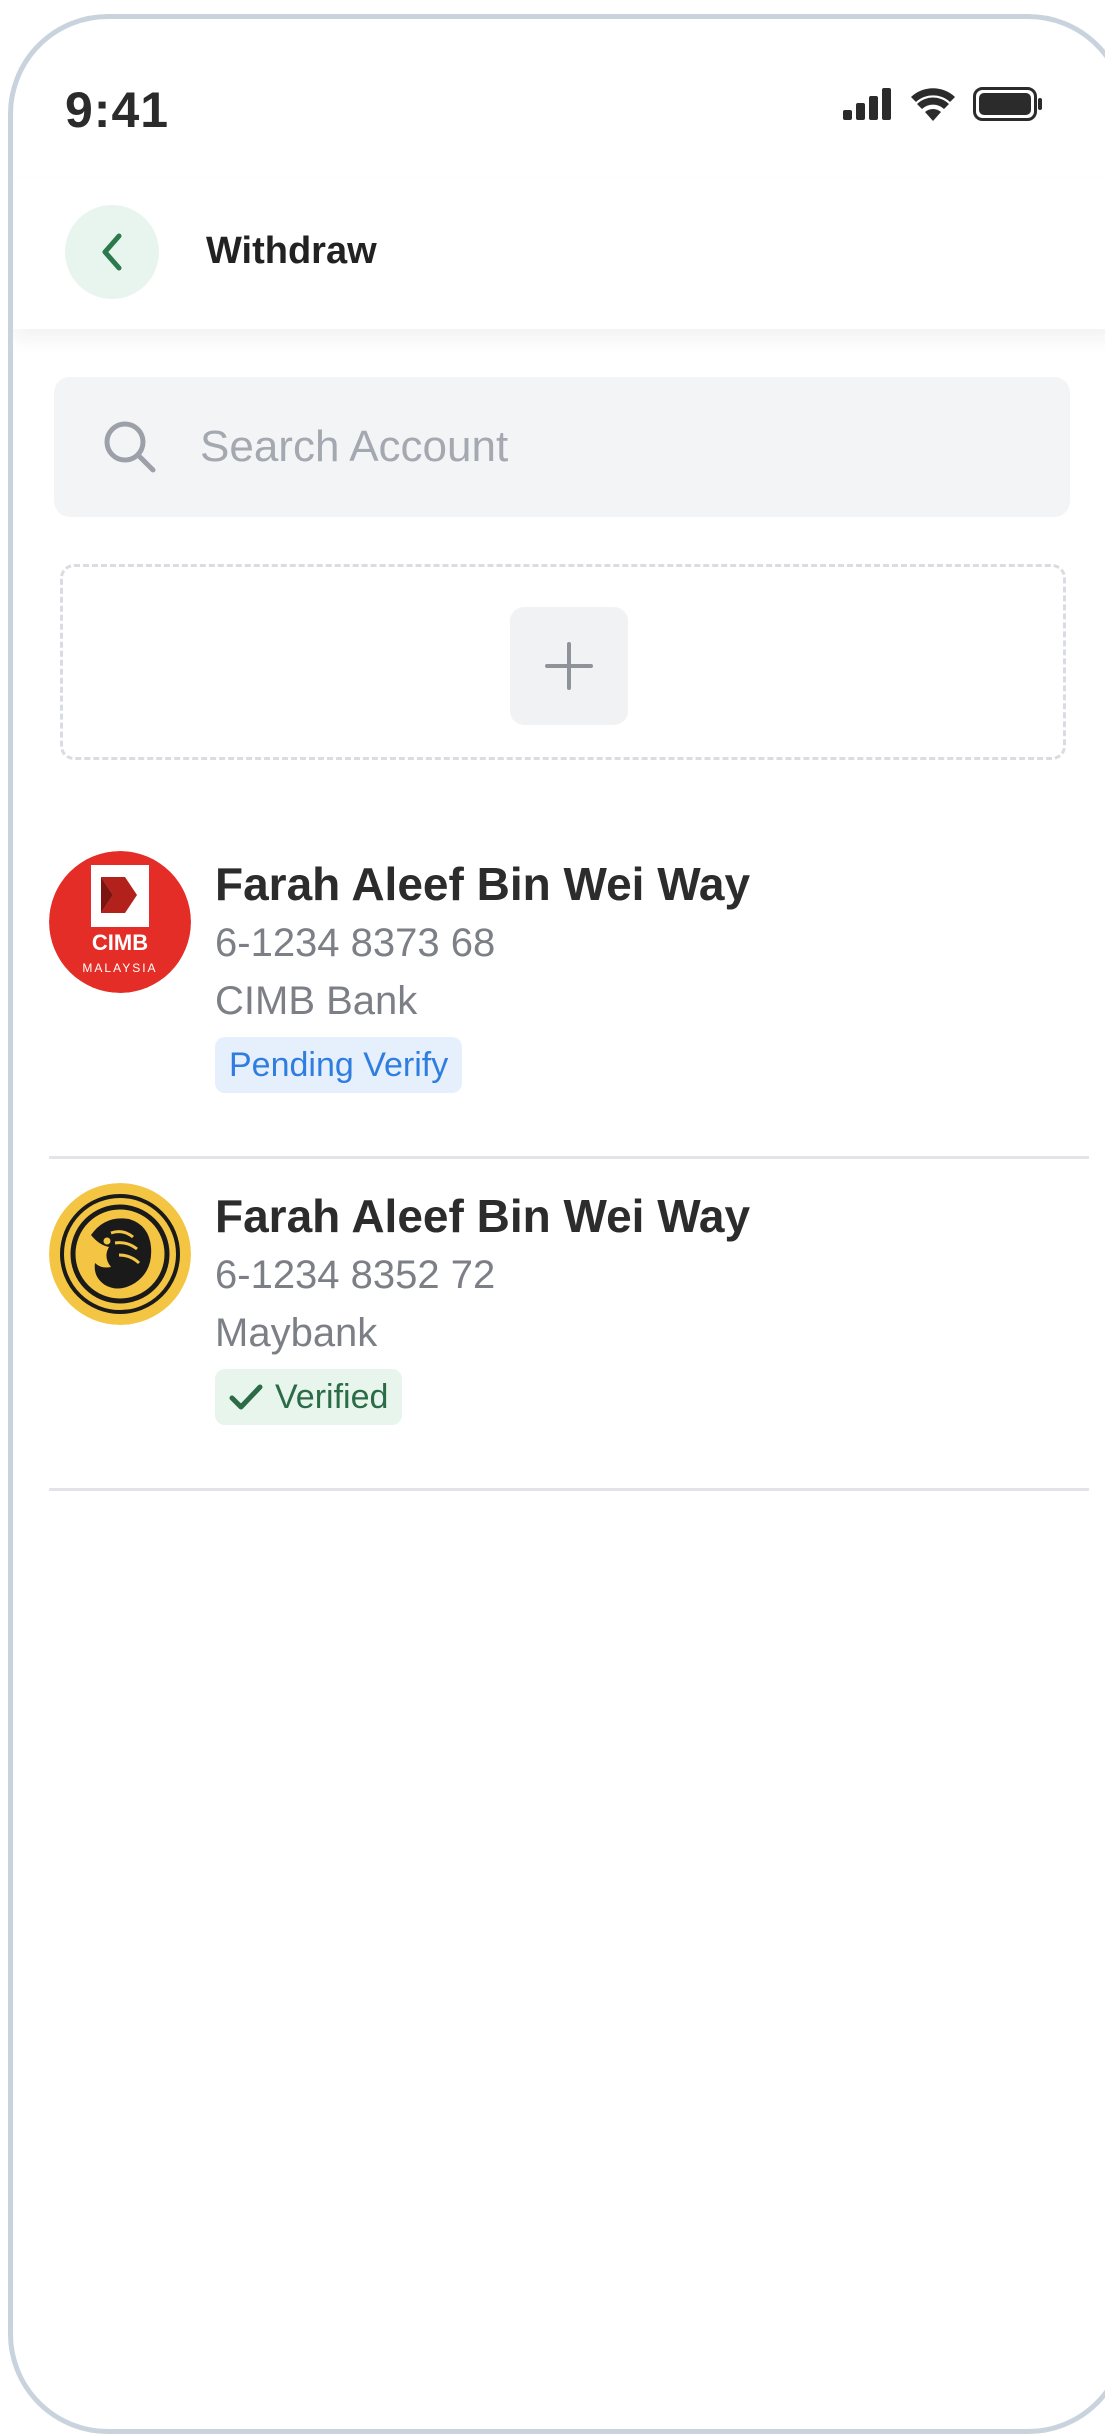  What do you see at coordinates (117, 110) in the screenshot?
I see `status-time: 9:41` at bounding box center [117, 110].